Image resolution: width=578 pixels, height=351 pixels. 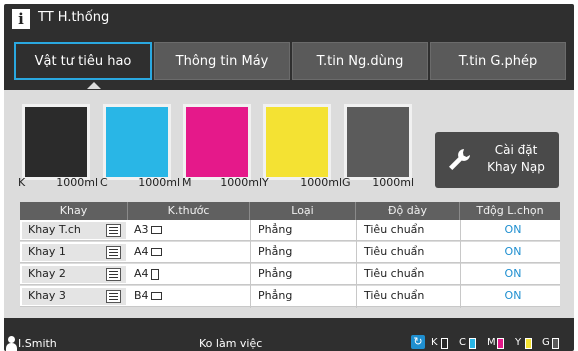 I want to click on page-title: TT H.thống, so click(x=74, y=17).